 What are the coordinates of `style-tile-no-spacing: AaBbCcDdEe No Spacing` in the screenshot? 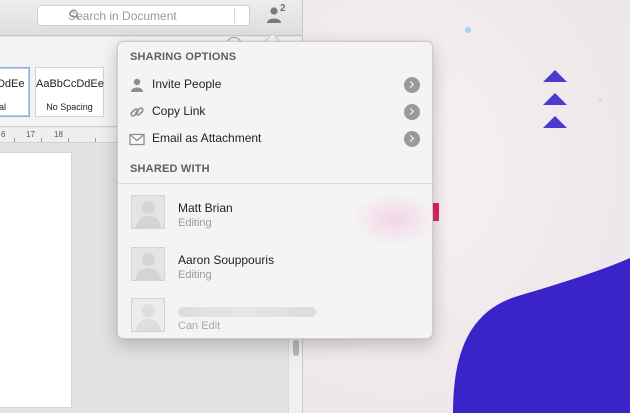 It's located at (69, 92).